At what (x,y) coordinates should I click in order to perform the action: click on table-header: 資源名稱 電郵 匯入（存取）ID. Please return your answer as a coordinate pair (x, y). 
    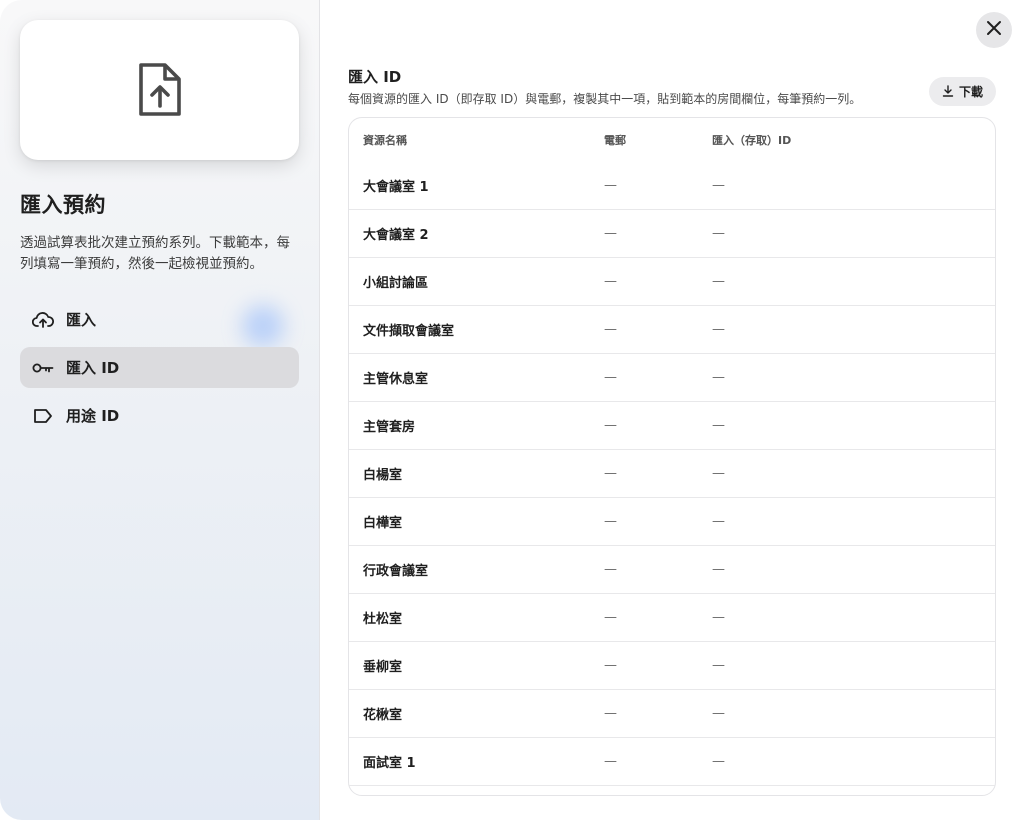
    Looking at the image, I should click on (672, 140).